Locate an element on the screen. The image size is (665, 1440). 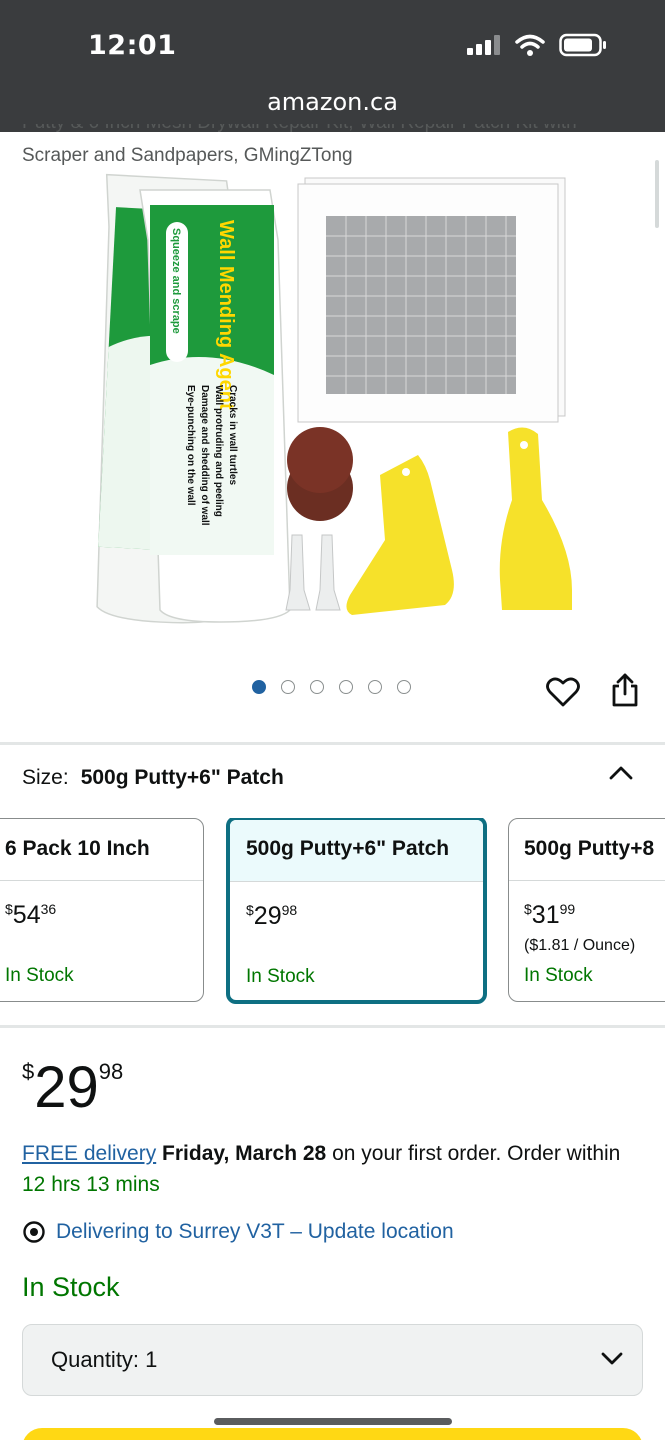
wifi-icon is located at coordinates (530, 45).